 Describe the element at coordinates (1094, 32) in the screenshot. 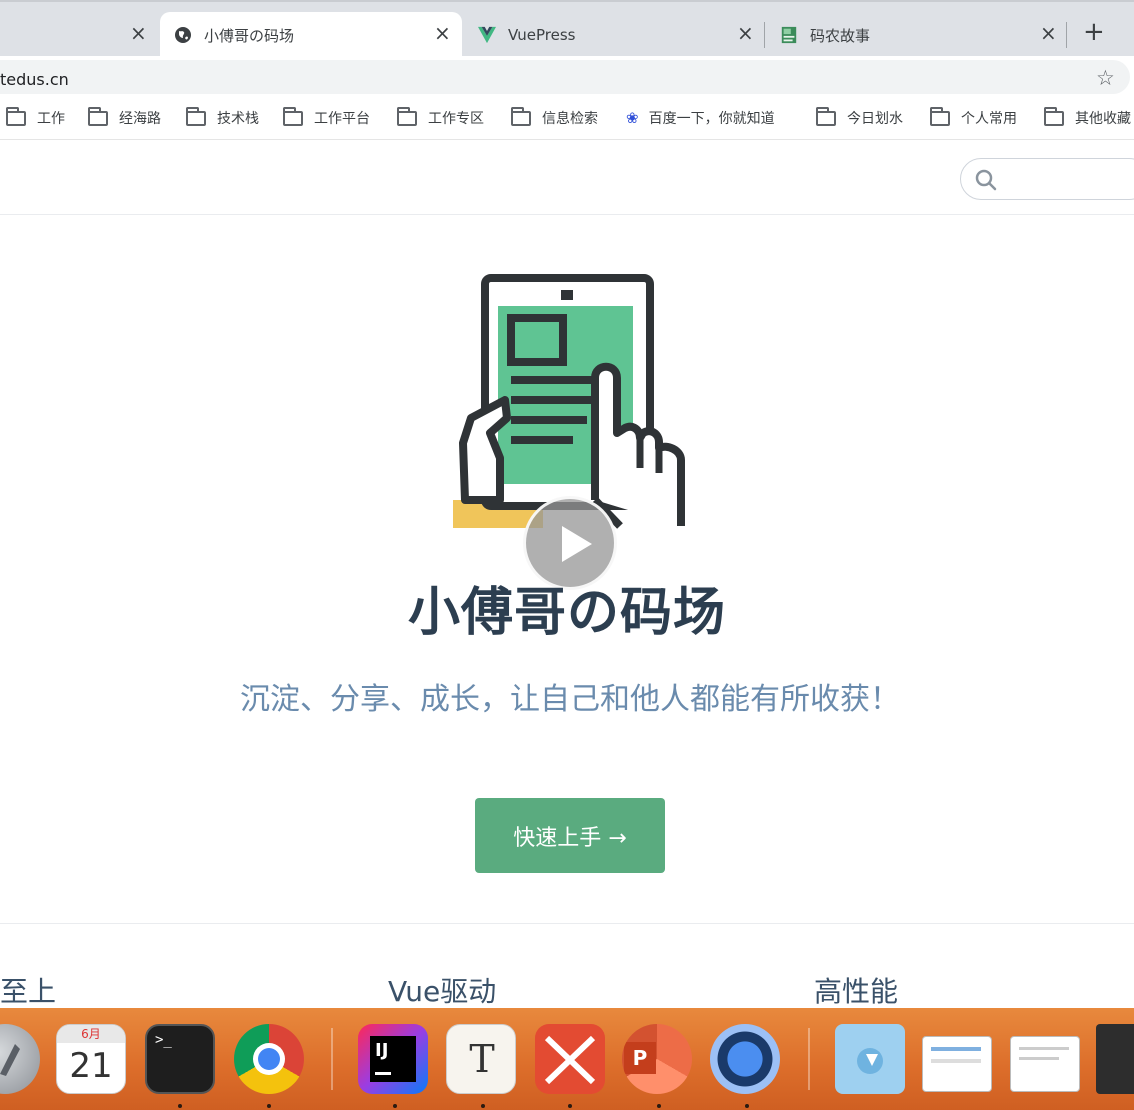

I see `new-tab-button: +` at that location.